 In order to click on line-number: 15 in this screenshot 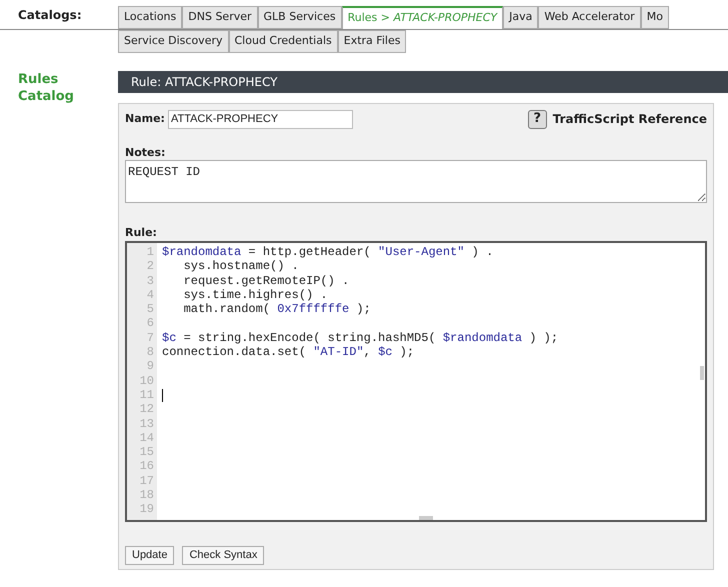, I will do `click(147, 452)`.